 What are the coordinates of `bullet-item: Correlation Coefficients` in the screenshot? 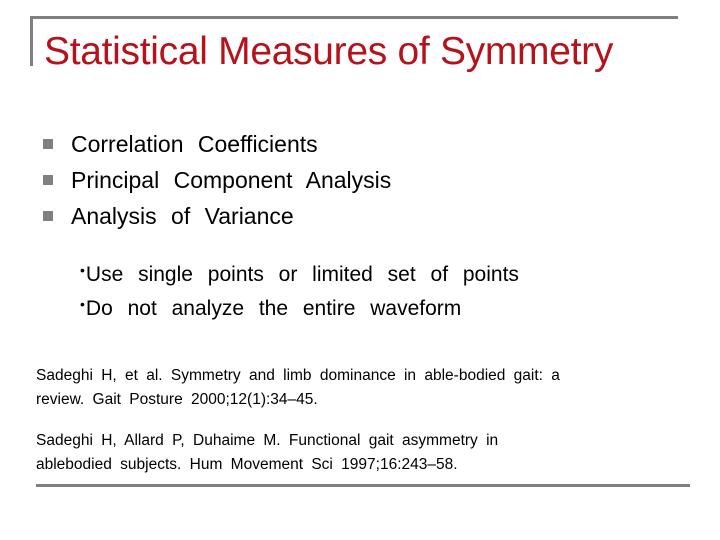 It's located at (217, 144).